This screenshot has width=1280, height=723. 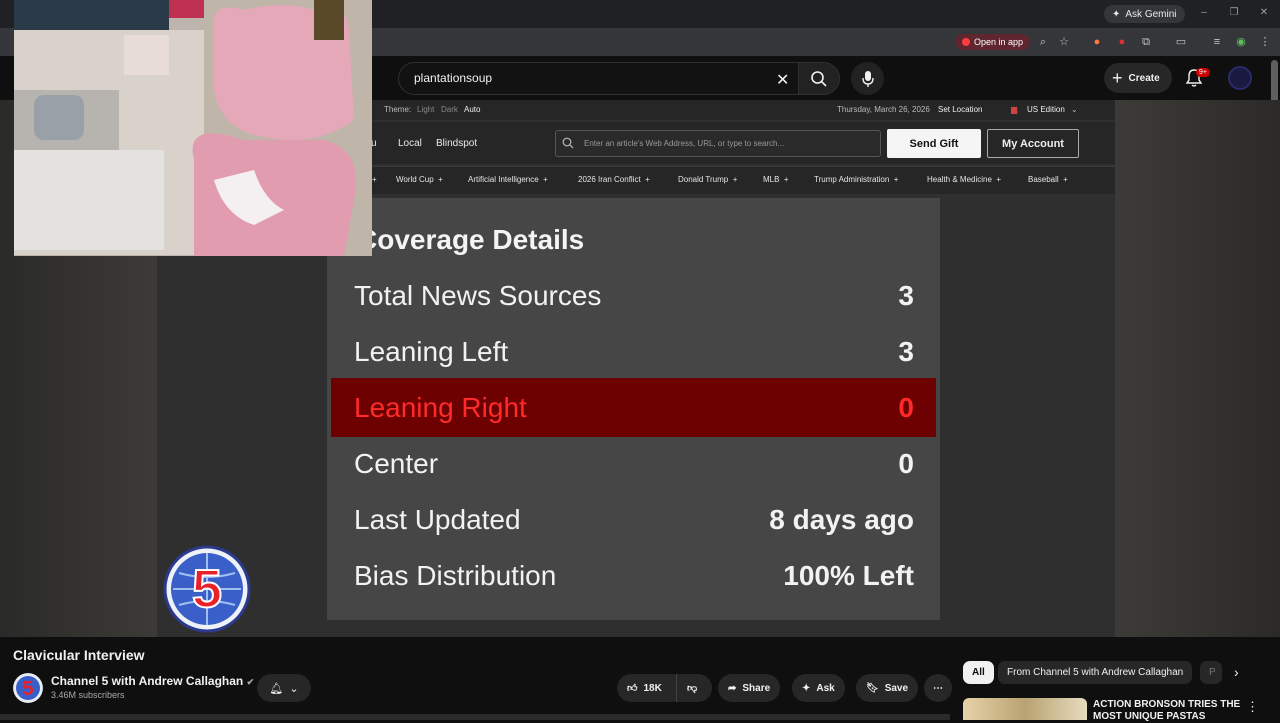 What do you see at coordinates (1151, 14) in the screenshot?
I see `ask-gemini-label: Ask Gemini` at bounding box center [1151, 14].